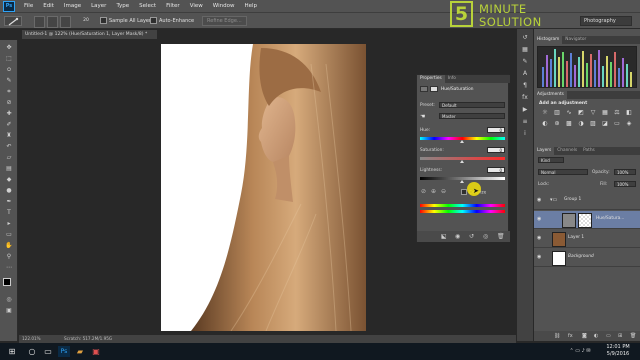  What do you see at coordinates (593, 114) in the screenshot?
I see `vibrance-icon: ▽` at bounding box center [593, 114].